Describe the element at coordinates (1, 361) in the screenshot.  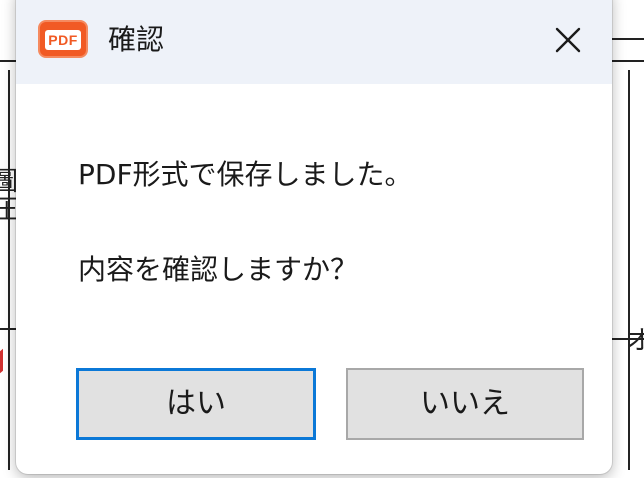
I see `background-red-mark` at that location.